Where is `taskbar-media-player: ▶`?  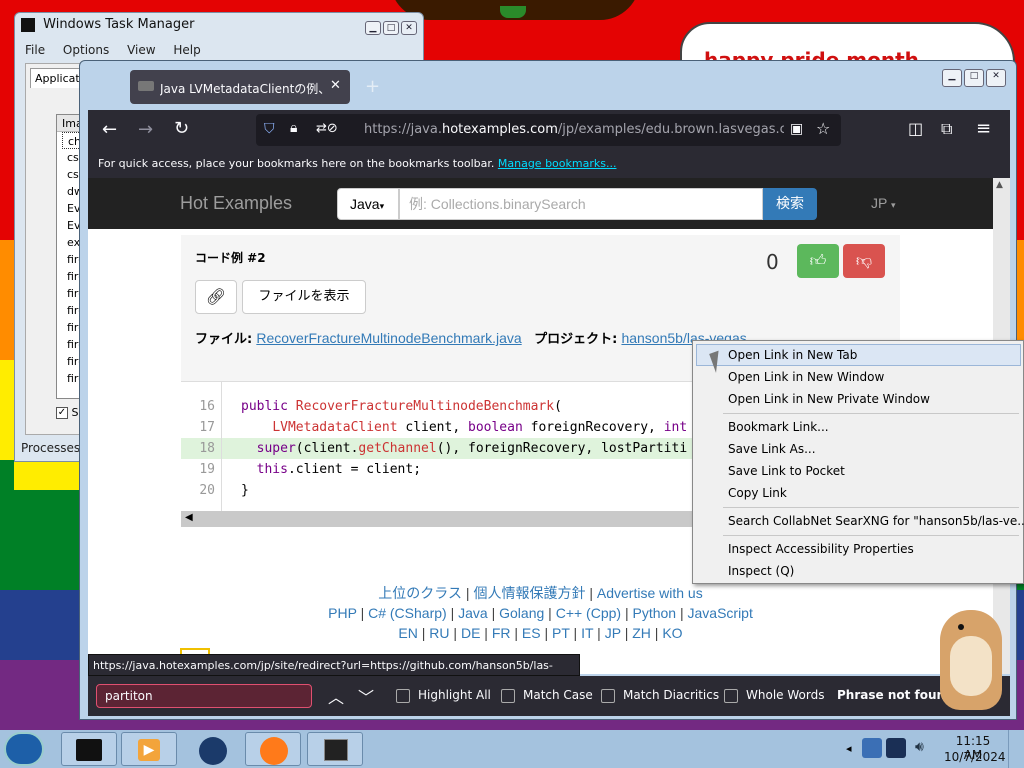 taskbar-media-player: ▶ is located at coordinates (149, 749).